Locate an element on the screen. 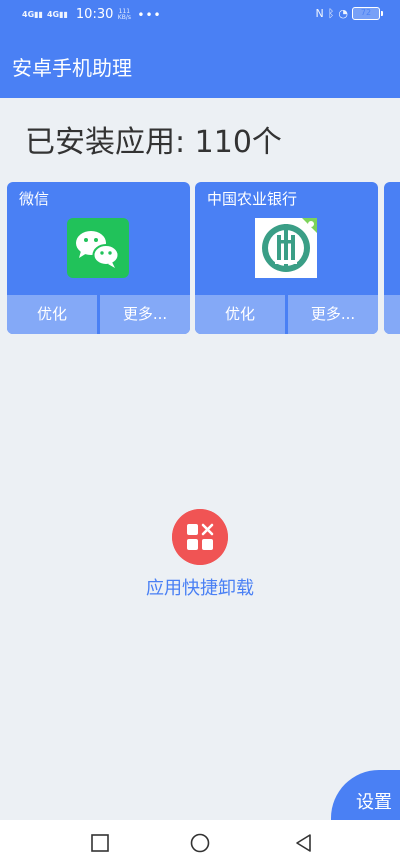 The height and width of the screenshot is (866, 400). settings-button: 设置 is located at coordinates (365, 795).